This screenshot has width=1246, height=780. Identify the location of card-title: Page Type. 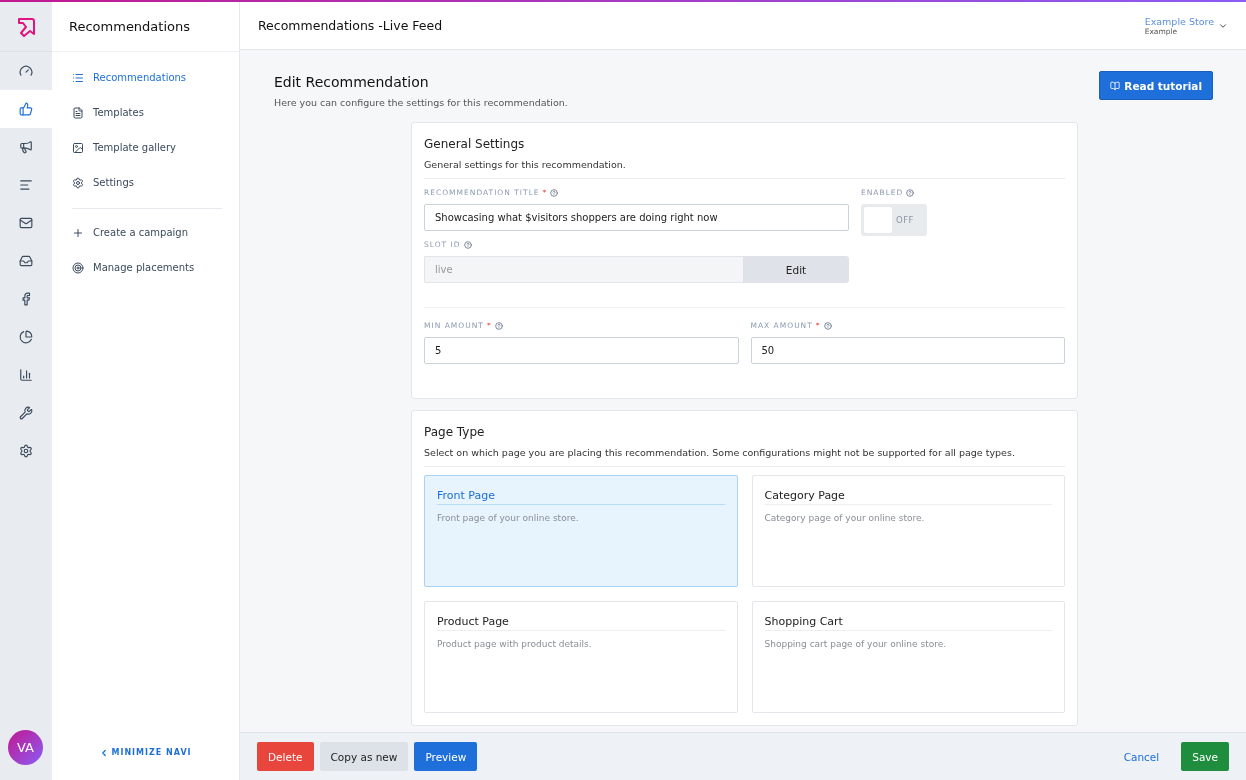
(455, 432).